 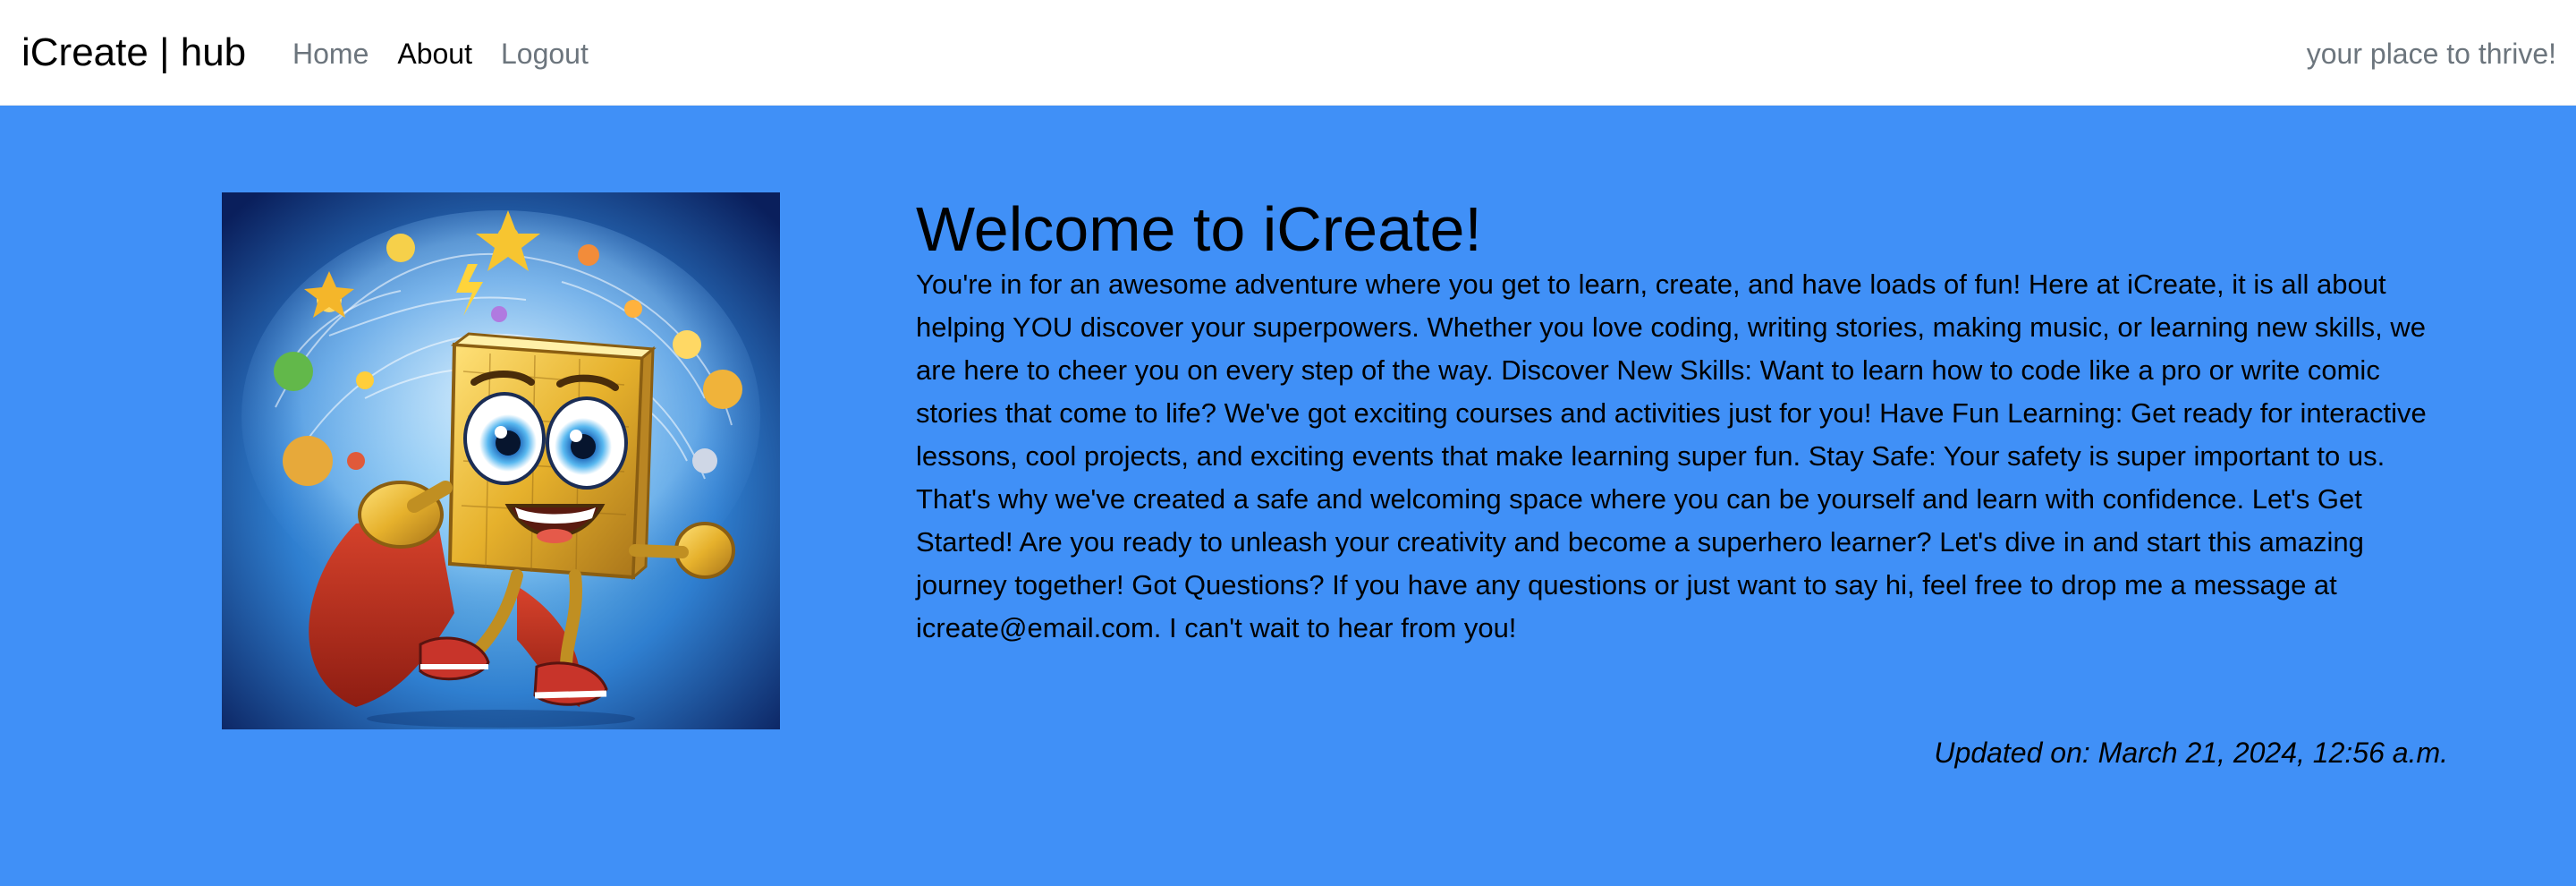 What do you see at coordinates (2191, 753) in the screenshot?
I see `updated-timestamp: Updated on: March 21, 2024, 12:56 a.m.` at bounding box center [2191, 753].